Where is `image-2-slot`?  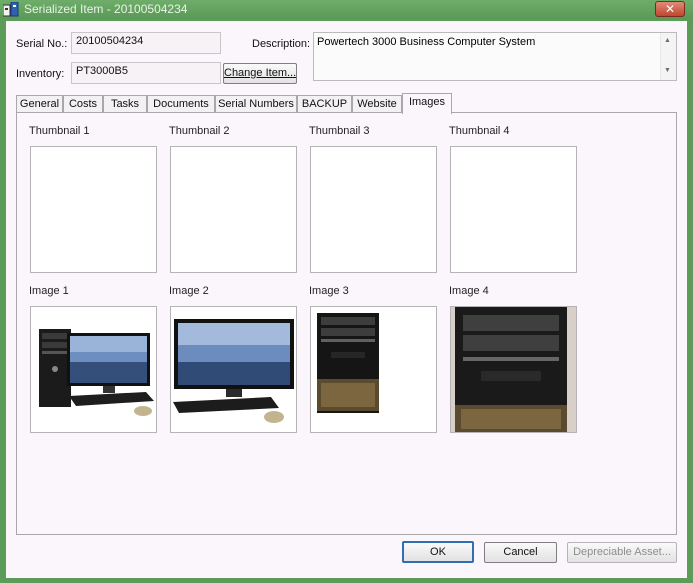 image-2-slot is located at coordinates (233, 369).